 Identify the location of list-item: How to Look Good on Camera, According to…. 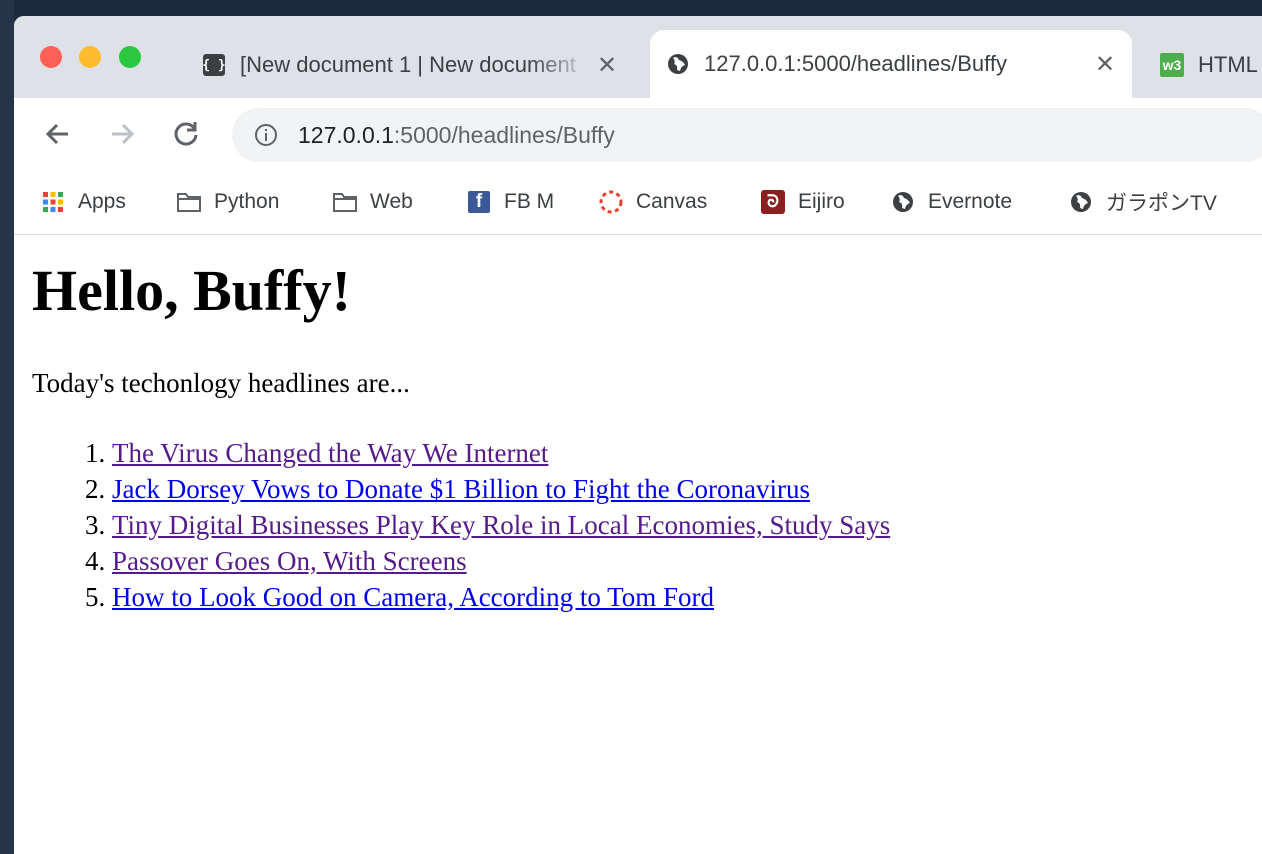
(501, 597).